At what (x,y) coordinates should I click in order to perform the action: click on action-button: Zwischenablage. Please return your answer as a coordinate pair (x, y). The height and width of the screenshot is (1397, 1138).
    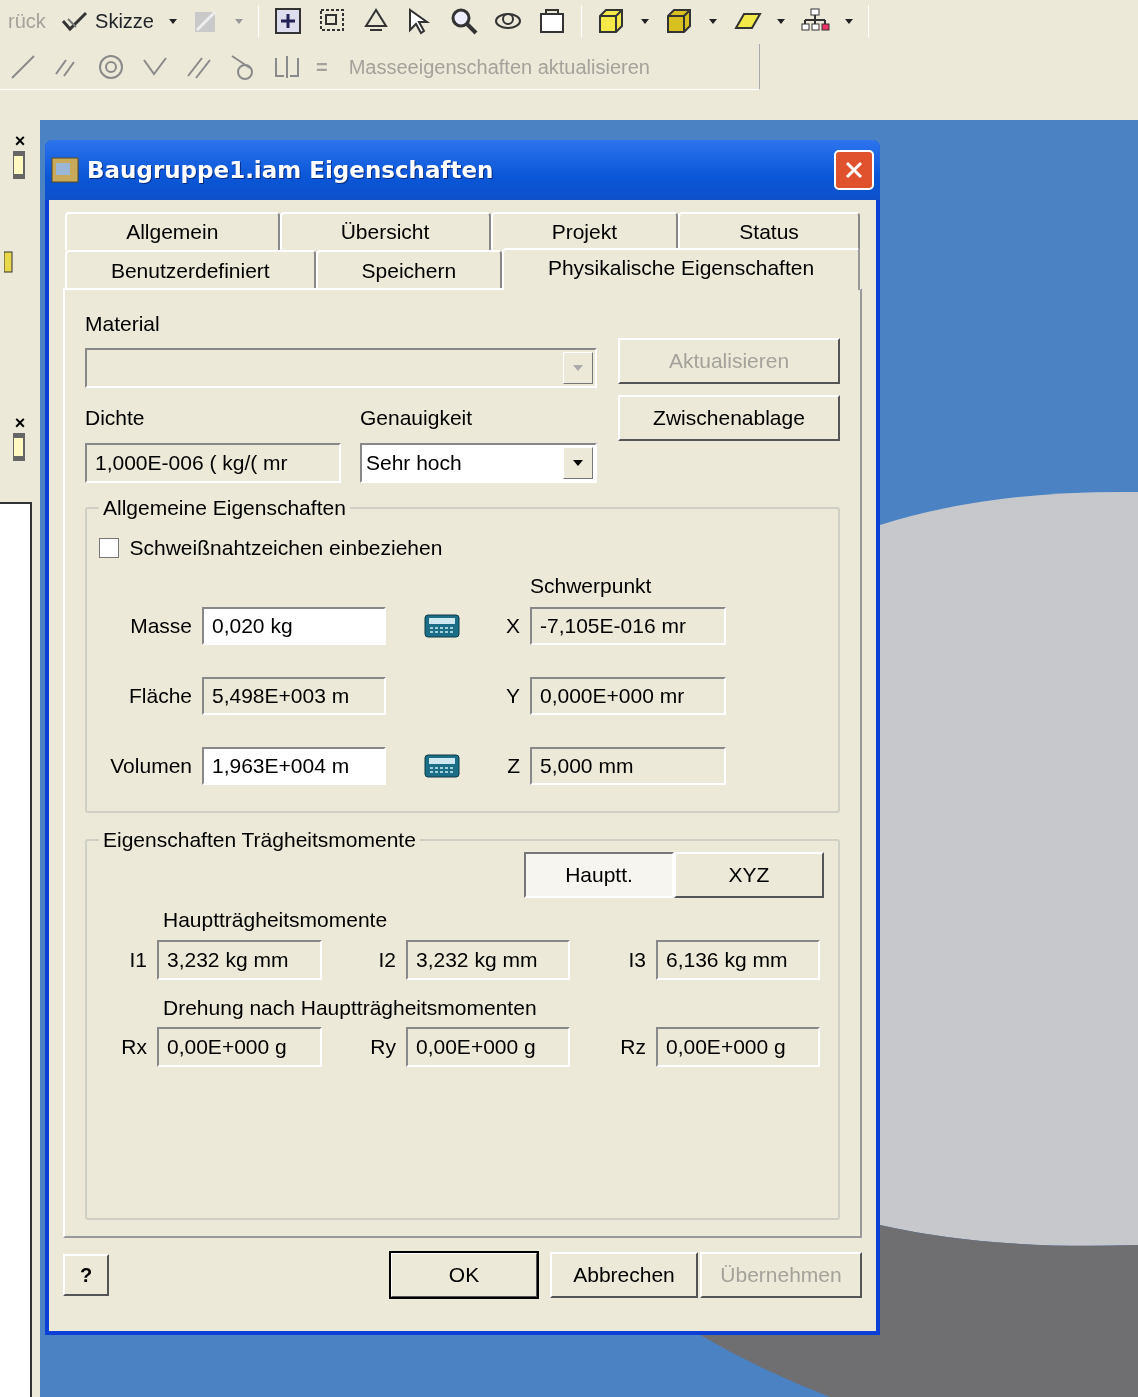
    Looking at the image, I should click on (729, 417).